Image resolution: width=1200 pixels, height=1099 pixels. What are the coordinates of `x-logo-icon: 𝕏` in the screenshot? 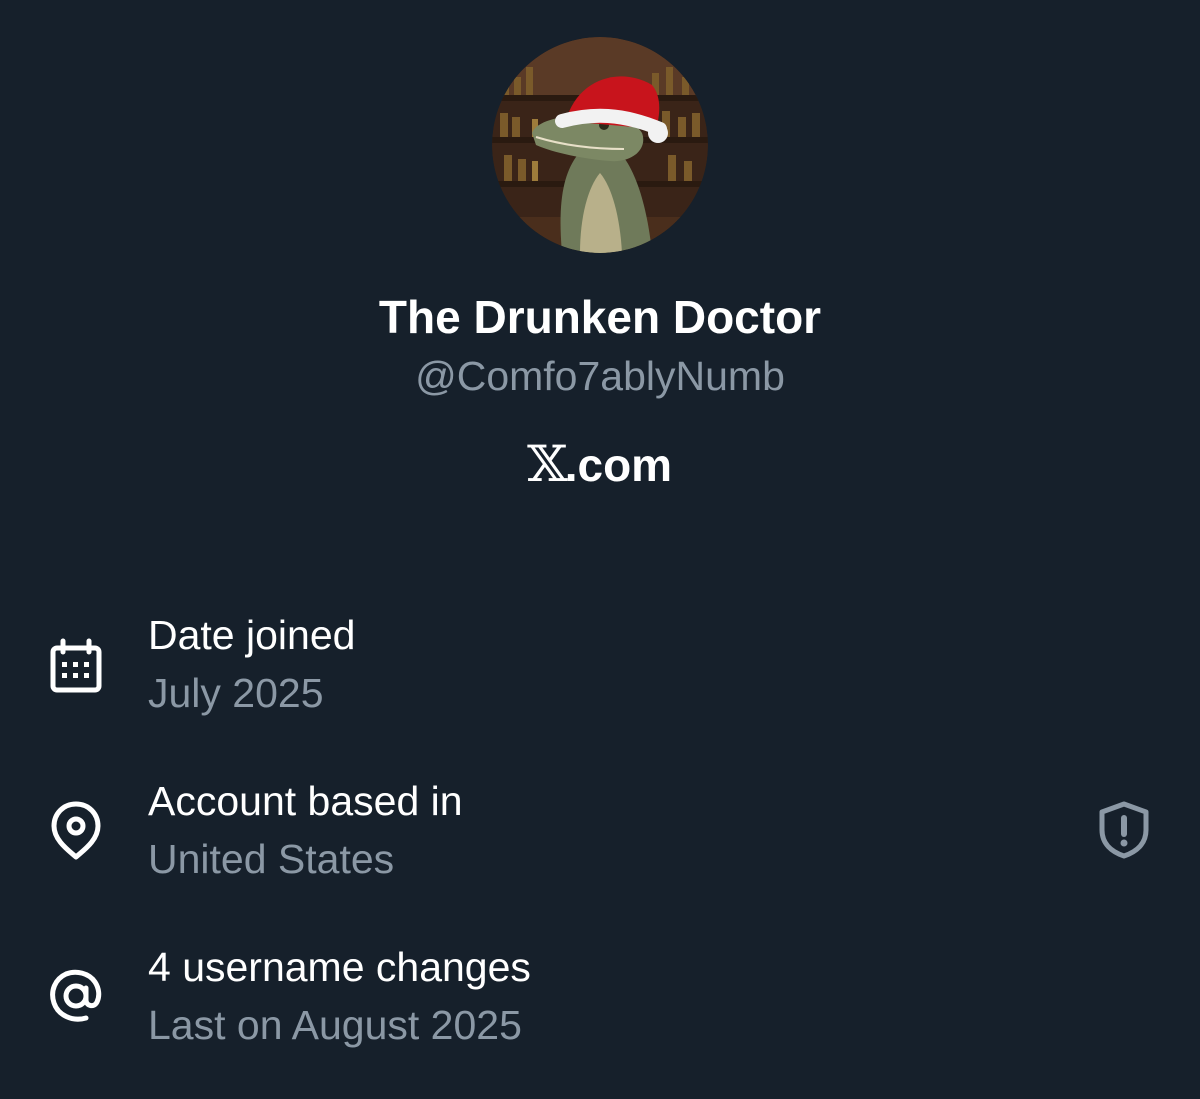 It's located at (547, 464).